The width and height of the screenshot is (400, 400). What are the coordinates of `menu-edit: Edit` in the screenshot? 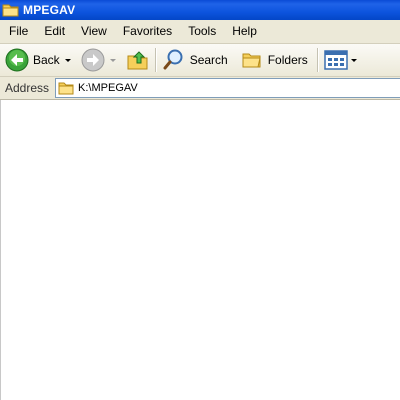 It's located at (54, 31).